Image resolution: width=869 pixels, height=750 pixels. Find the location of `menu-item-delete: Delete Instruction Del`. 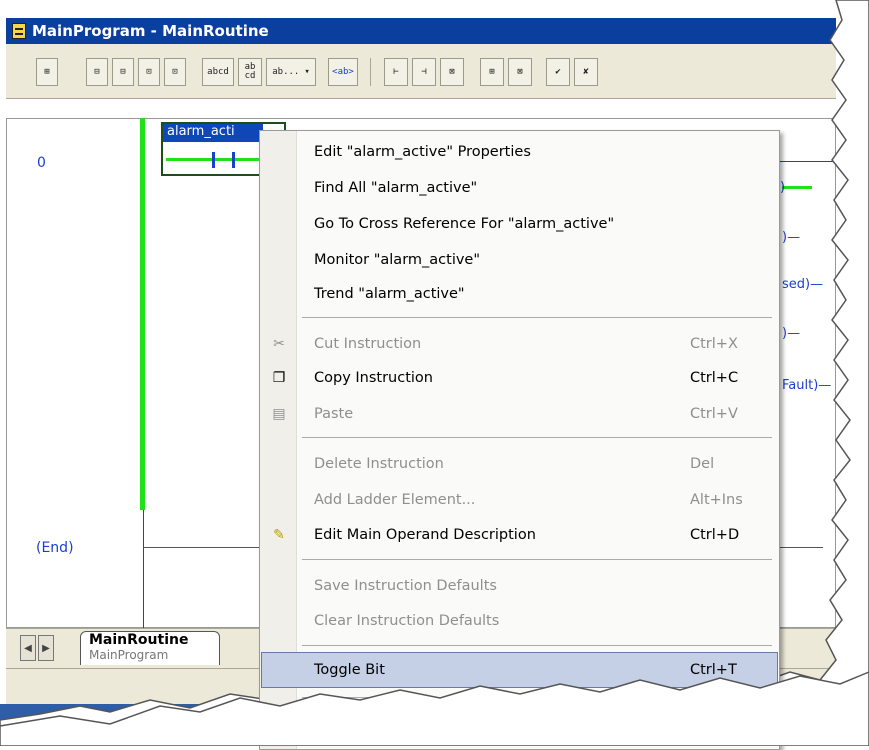

menu-item-delete: Delete Instruction Del is located at coordinates (519, 464).